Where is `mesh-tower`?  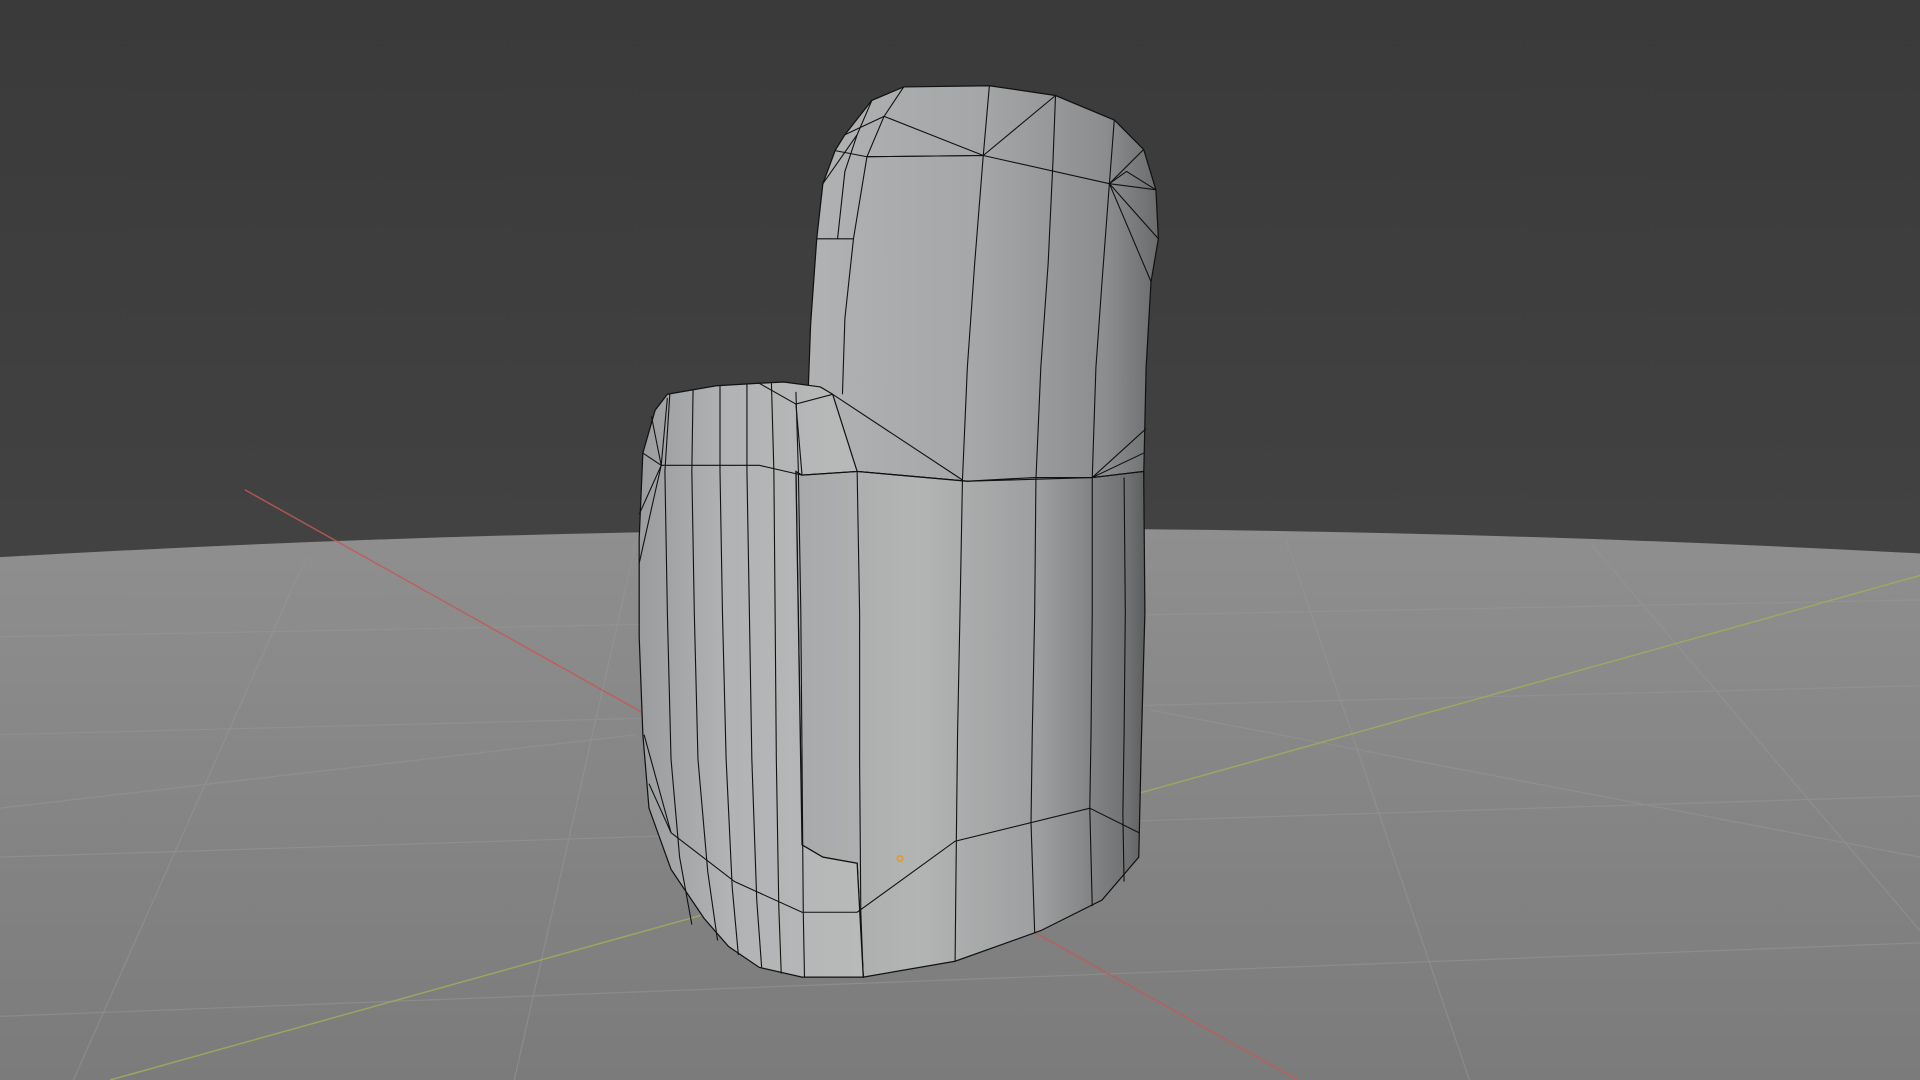
mesh-tower is located at coordinates (983, 283).